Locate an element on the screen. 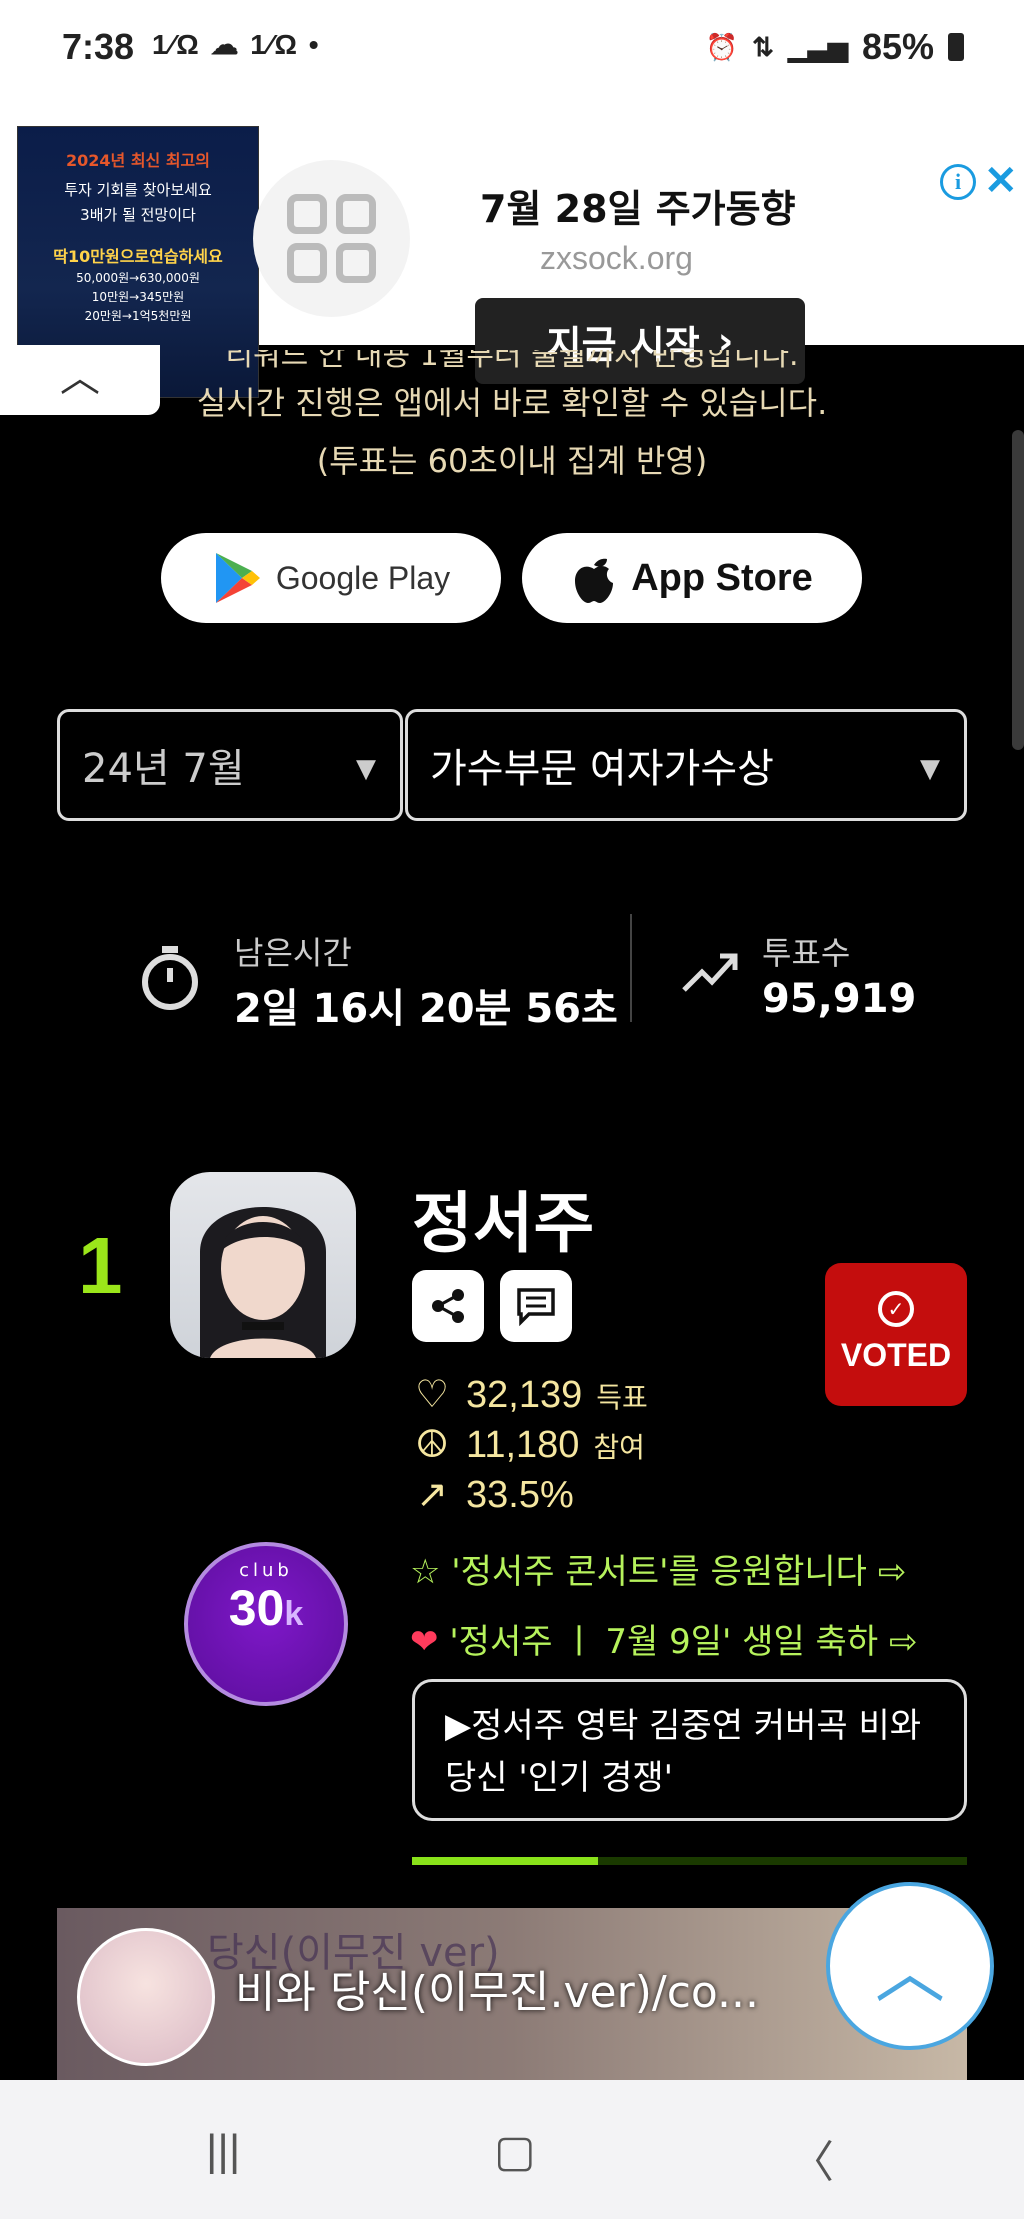 This screenshot has height=2219, width=1024. share-icon is located at coordinates (448, 1306).